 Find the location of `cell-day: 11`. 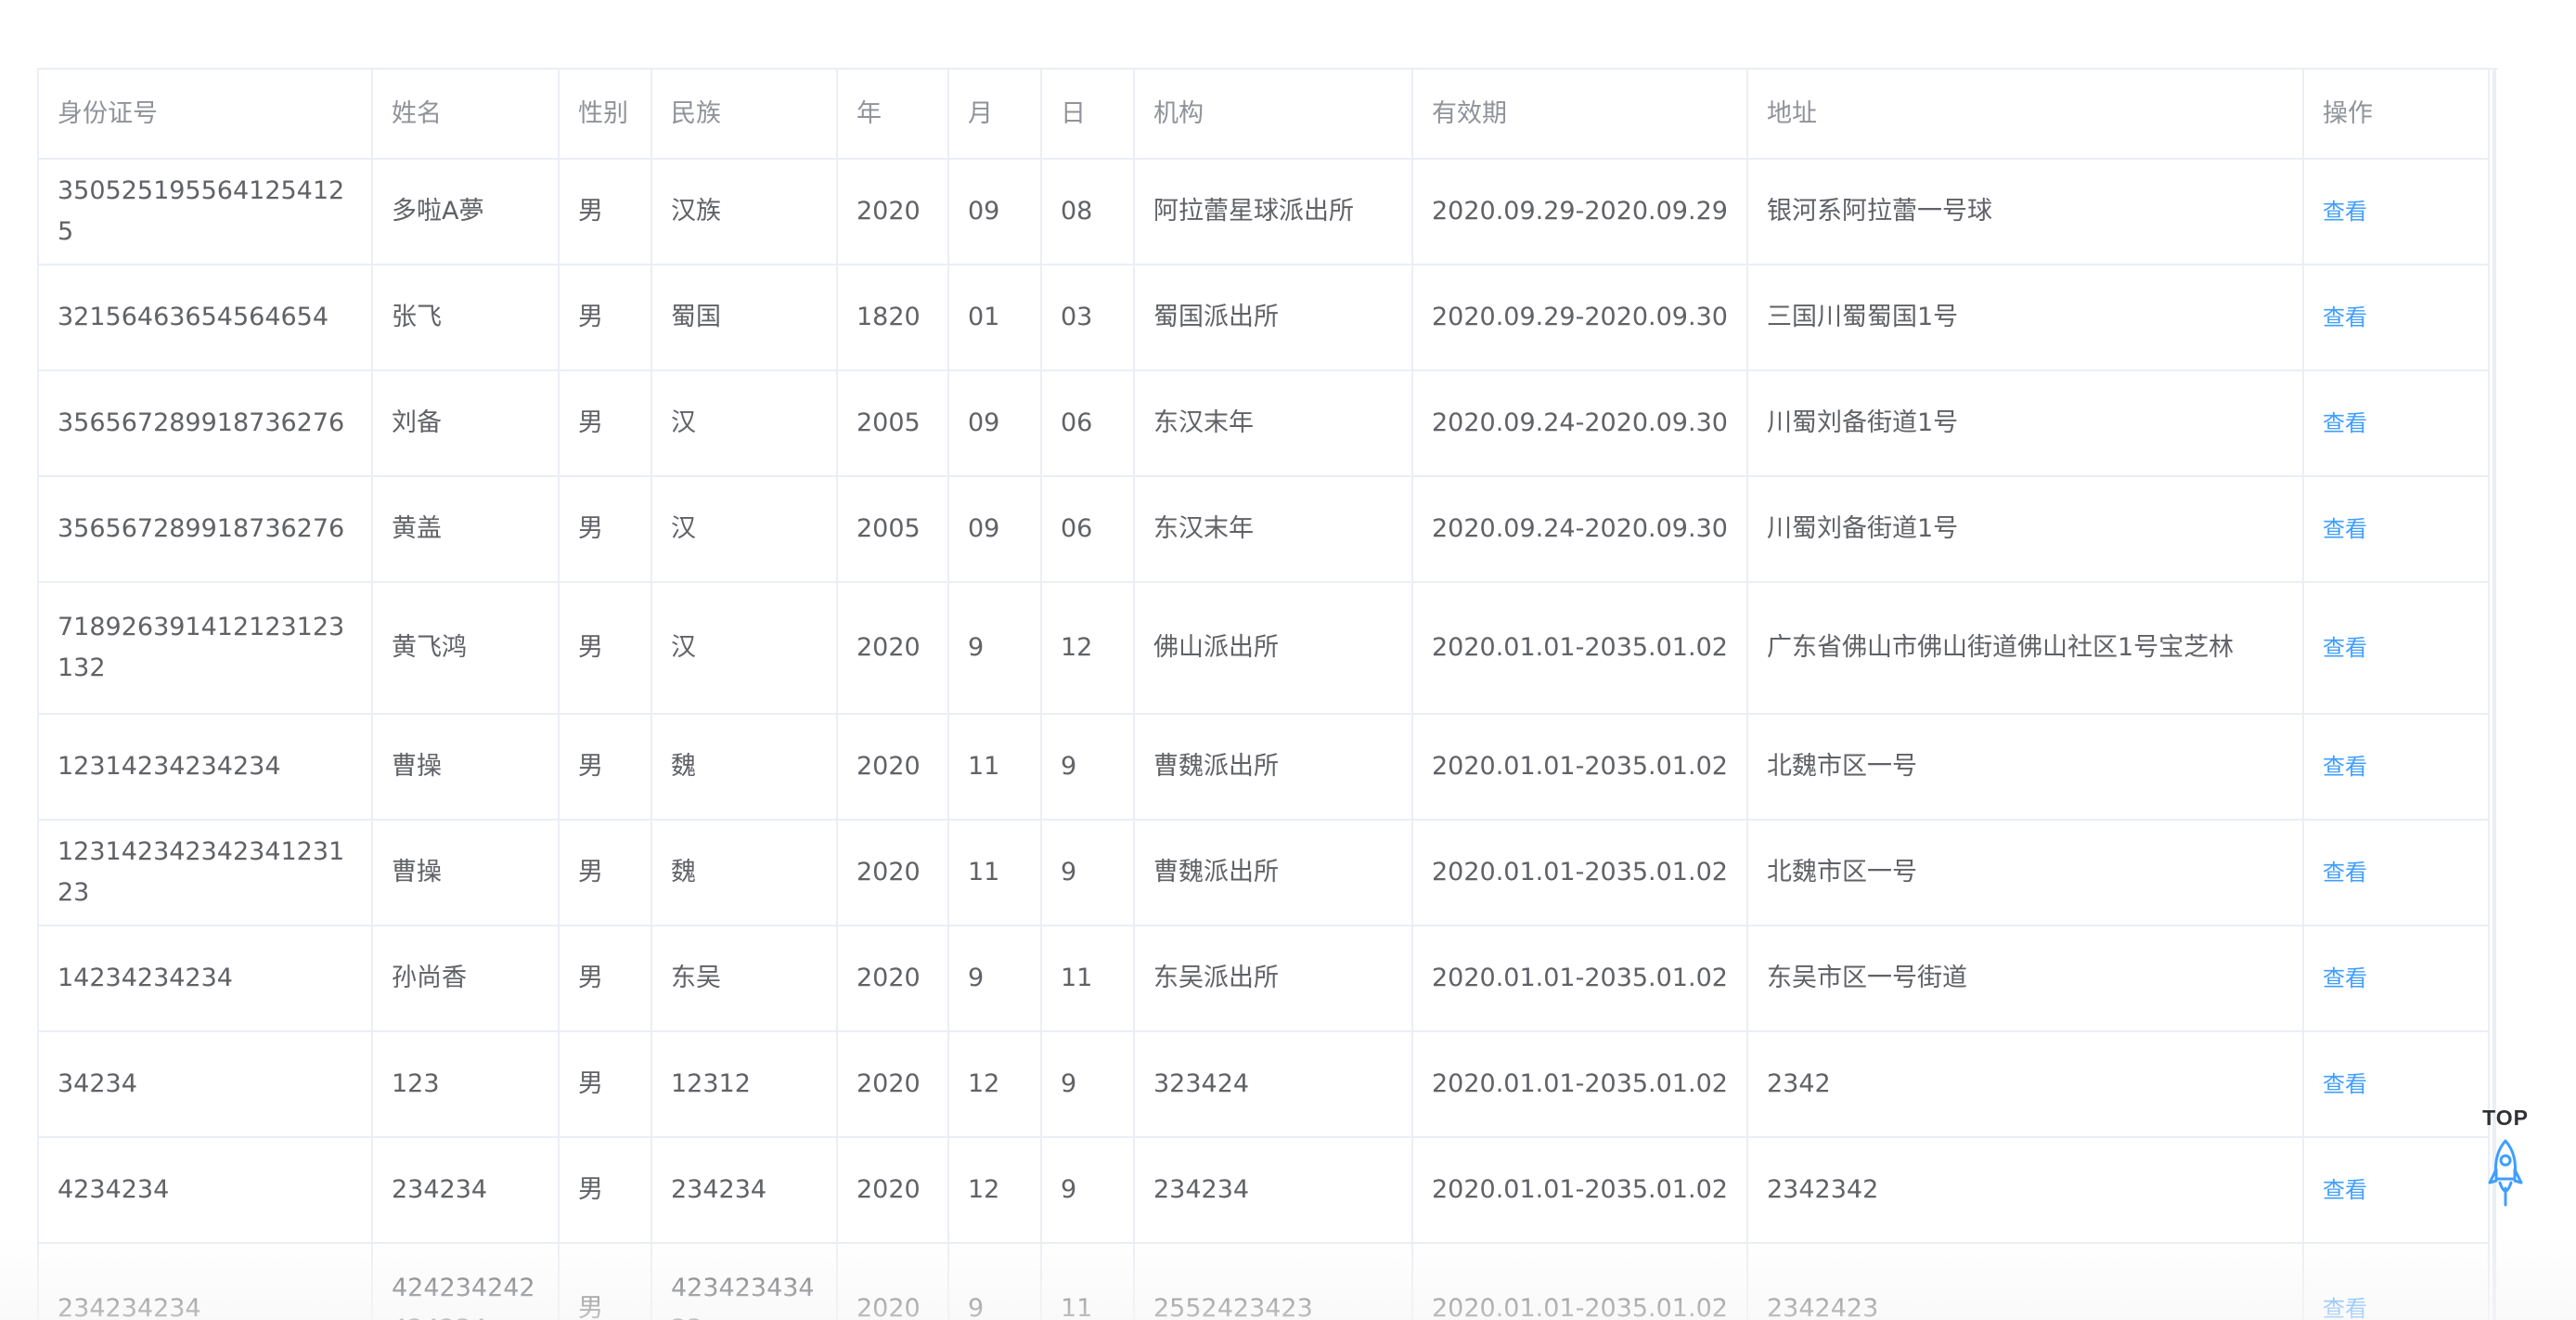

cell-day: 11 is located at coordinates (1088, 1281).